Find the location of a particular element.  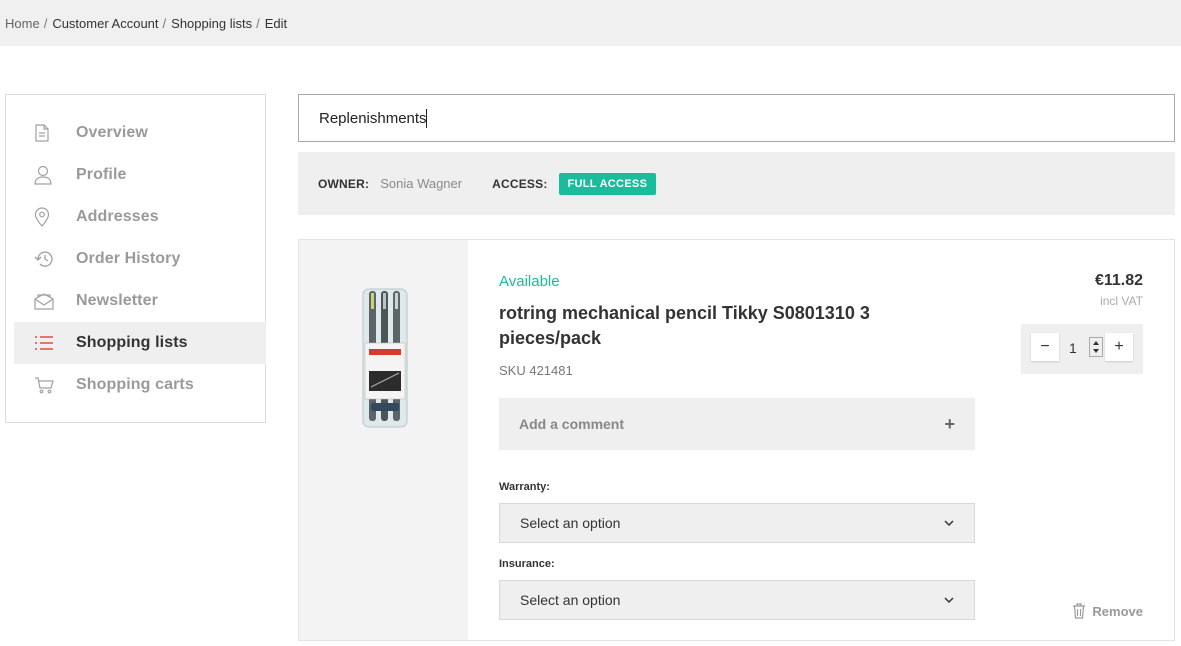

add-comment-label: Add a comment is located at coordinates (572, 424).